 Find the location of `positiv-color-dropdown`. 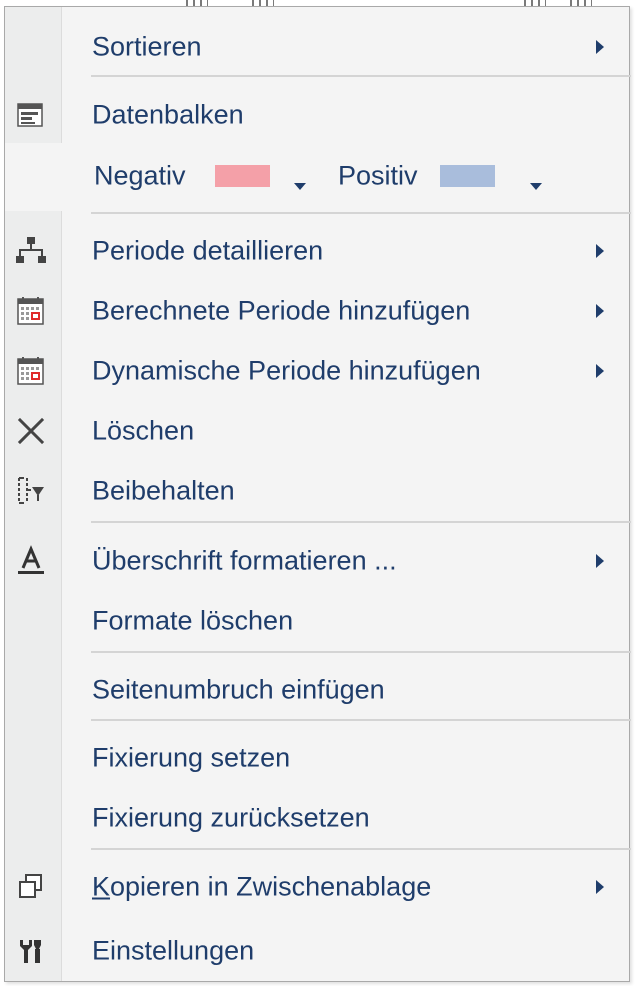

positiv-color-dropdown is located at coordinates (536, 176).